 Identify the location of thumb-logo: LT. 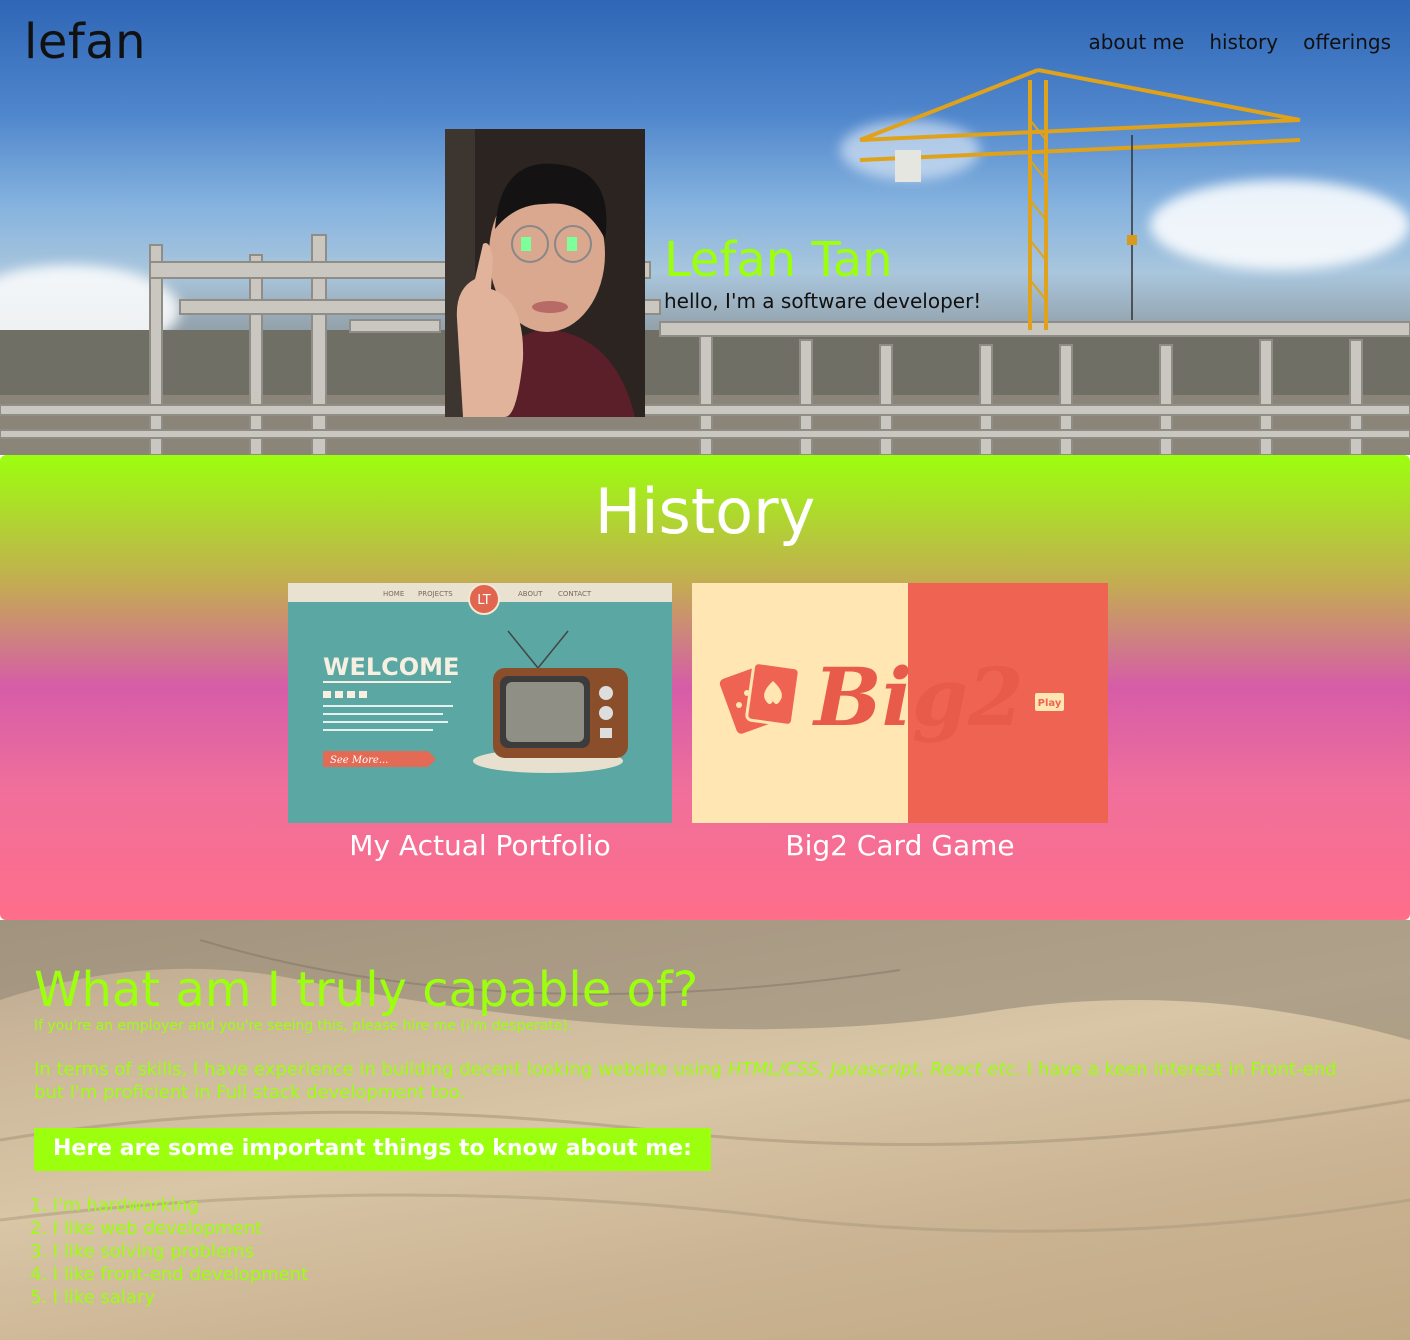
(483, 600).